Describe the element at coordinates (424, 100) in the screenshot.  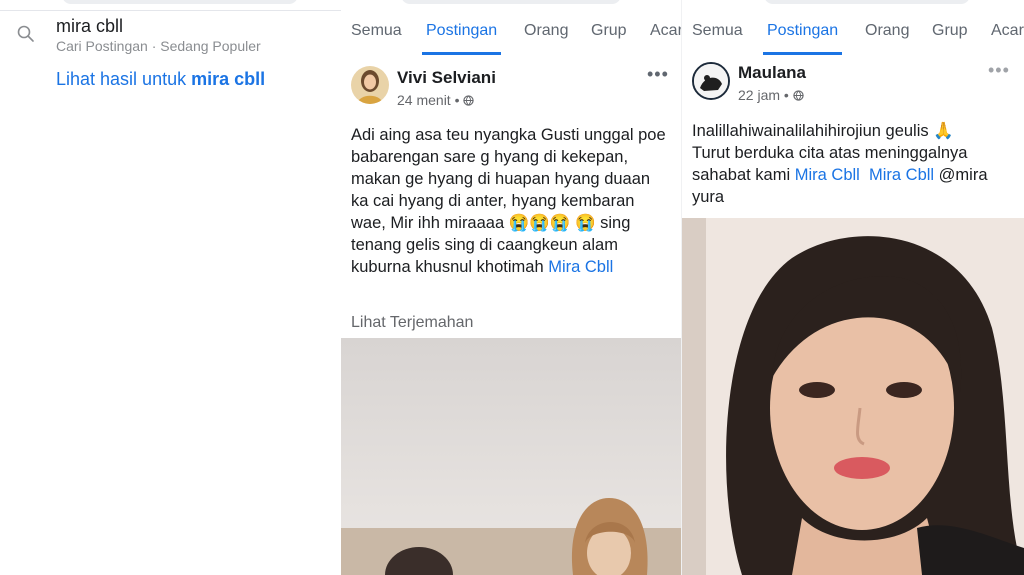
I see `post-time: 24 menit` at that location.